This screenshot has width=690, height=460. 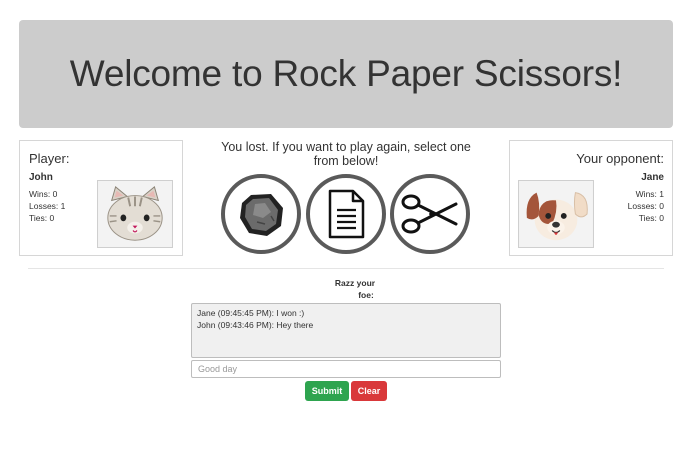 What do you see at coordinates (346, 268) in the screenshot?
I see `section-divider` at bounding box center [346, 268].